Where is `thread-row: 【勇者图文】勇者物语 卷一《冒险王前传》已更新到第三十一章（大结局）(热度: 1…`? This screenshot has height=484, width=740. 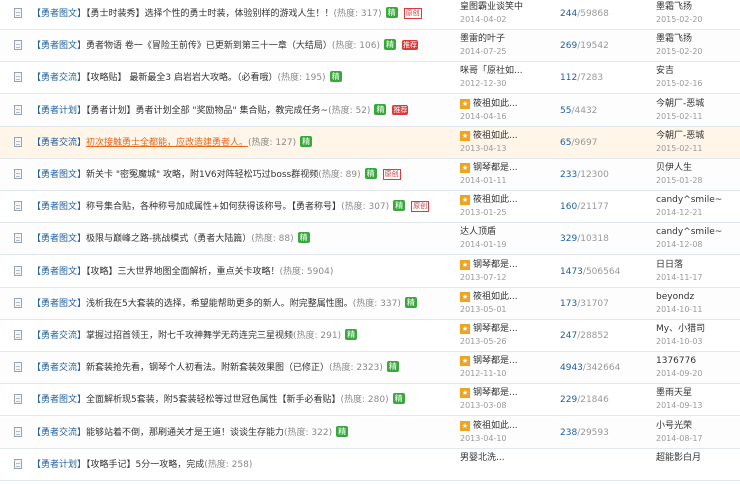
thread-row: 【勇者图文】勇者物语 卷一《冒险王前传》已更新到第三十一章（大结局）(热度: 1… is located at coordinates (370, 46).